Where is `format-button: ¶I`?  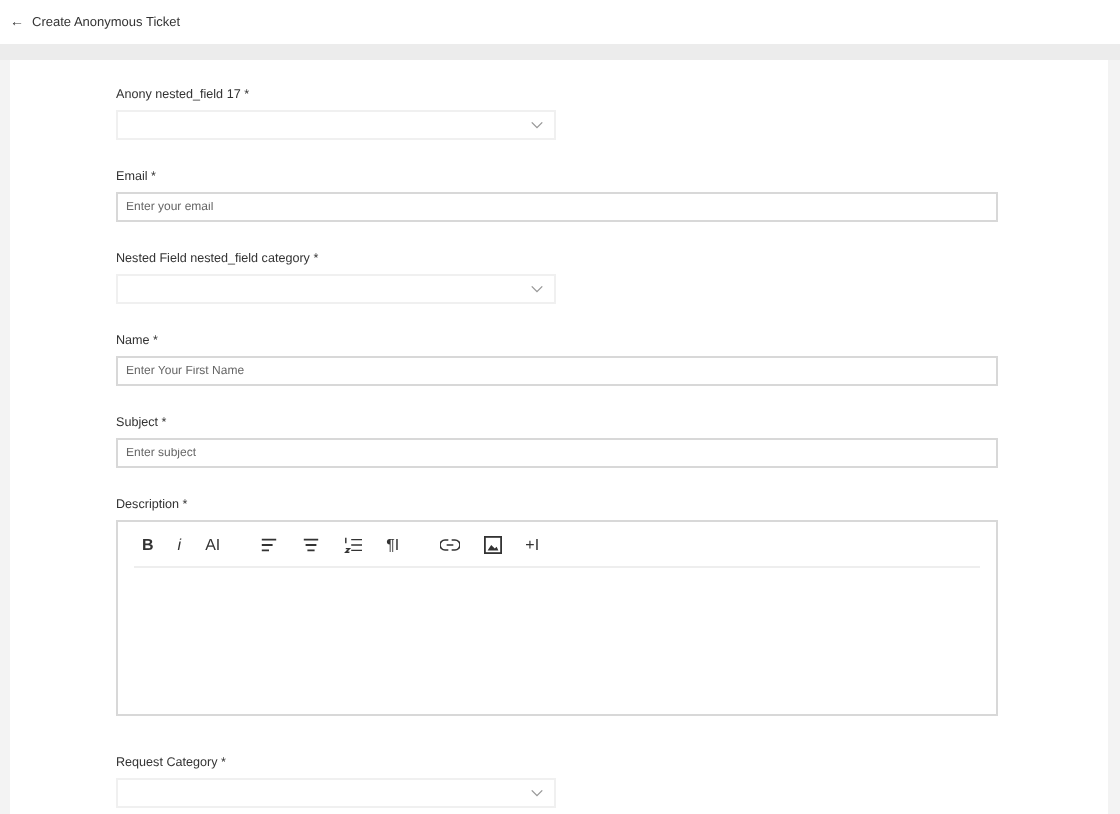
format-button: ¶I is located at coordinates (393, 544).